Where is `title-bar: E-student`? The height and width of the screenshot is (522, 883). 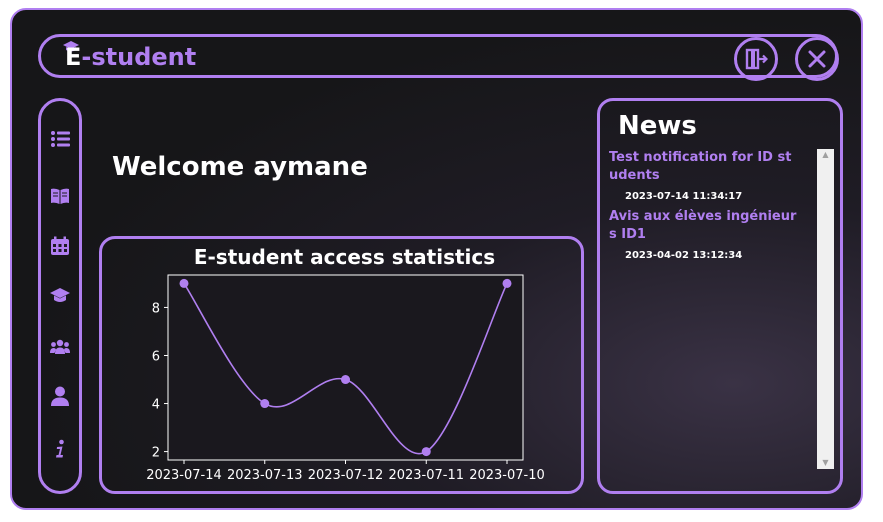
title-bar: E-student is located at coordinates (438, 57).